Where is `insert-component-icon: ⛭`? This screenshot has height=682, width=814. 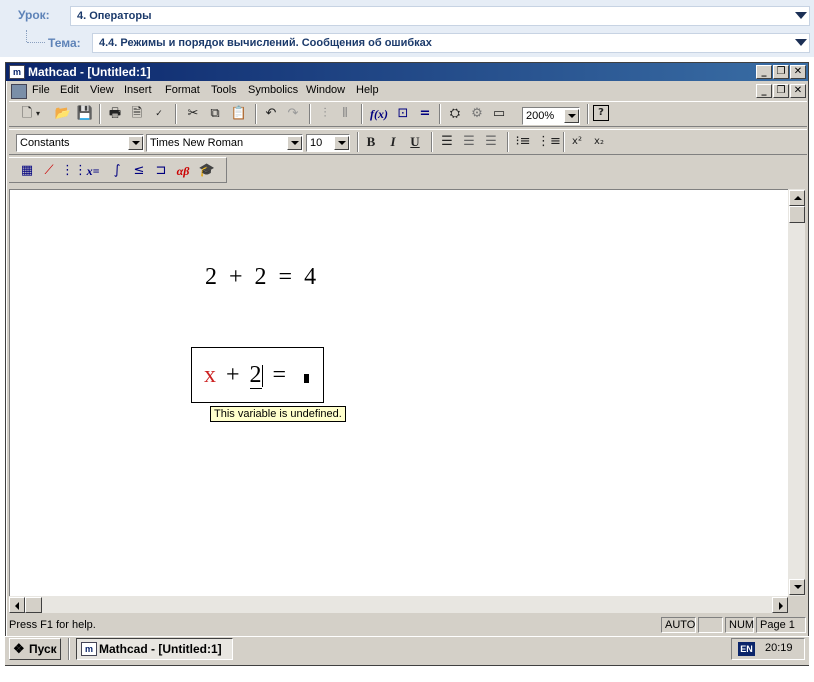 insert-component-icon: ⛭ is located at coordinates (455, 114).